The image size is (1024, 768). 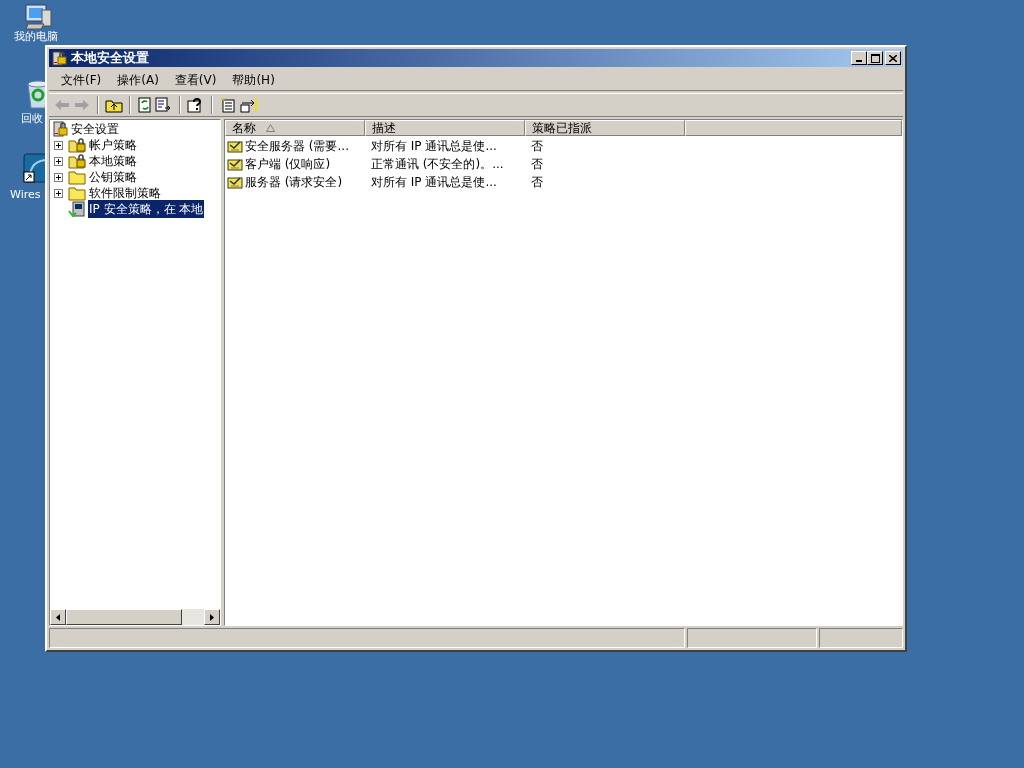 I want to click on column-header: 策略已指派, so click(x=605, y=128).